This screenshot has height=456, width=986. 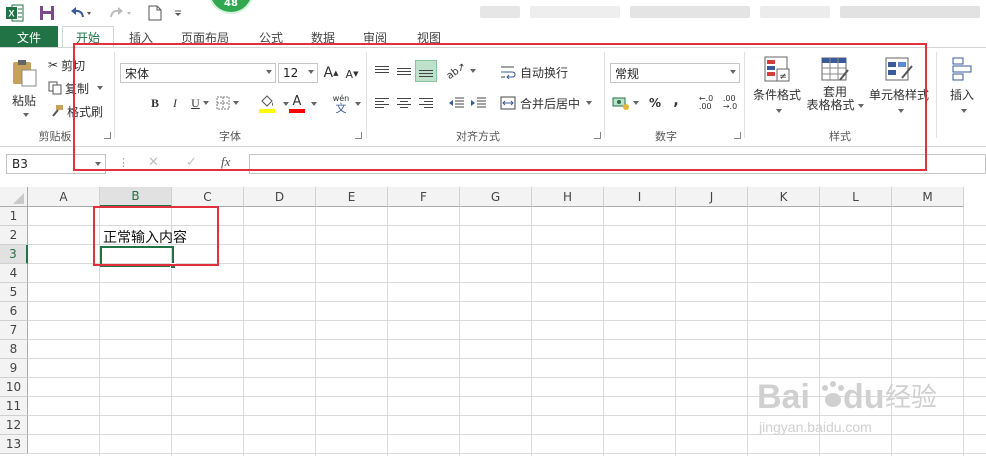 What do you see at coordinates (80, 13) in the screenshot?
I see `undo-icon` at bounding box center [80, 13].